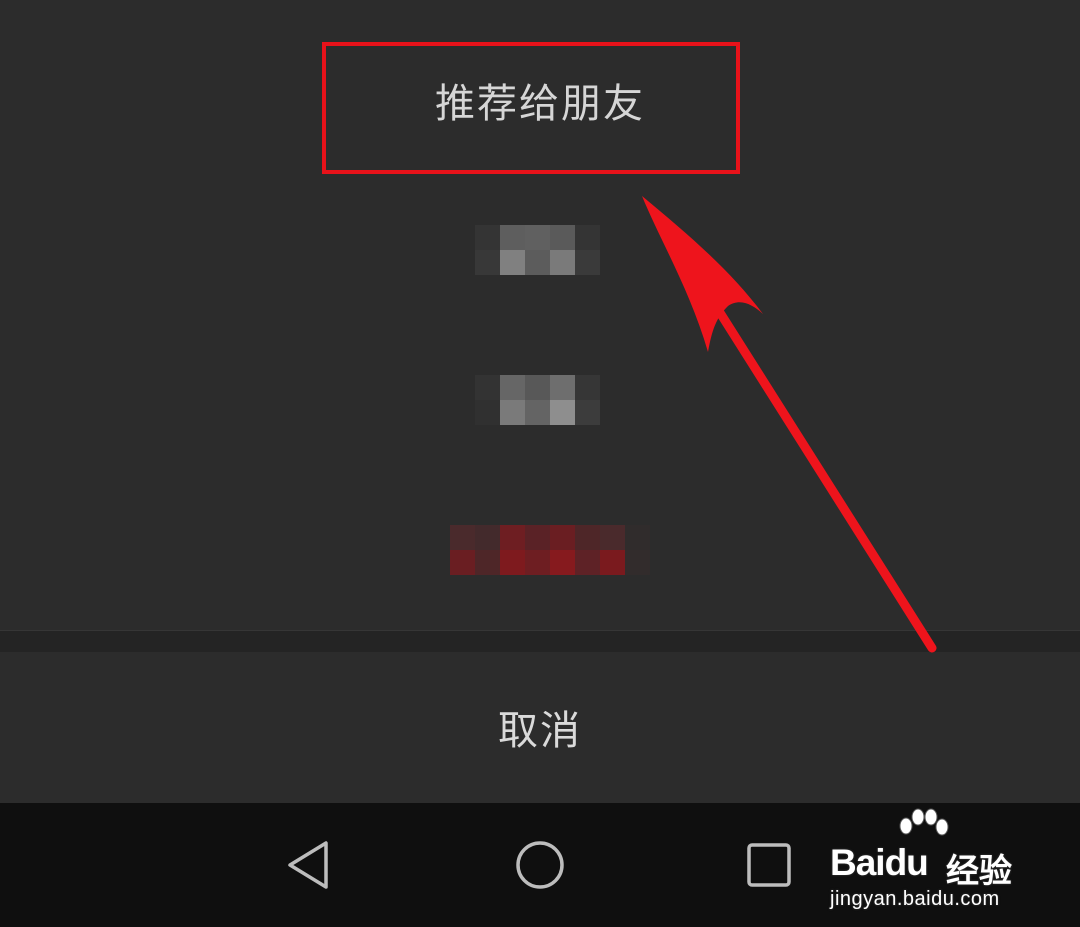 The height and width of the screenshot is (927, 1080). I want to click on recommend-to-friend-label: 推荐给朋友, so click(540, 104).